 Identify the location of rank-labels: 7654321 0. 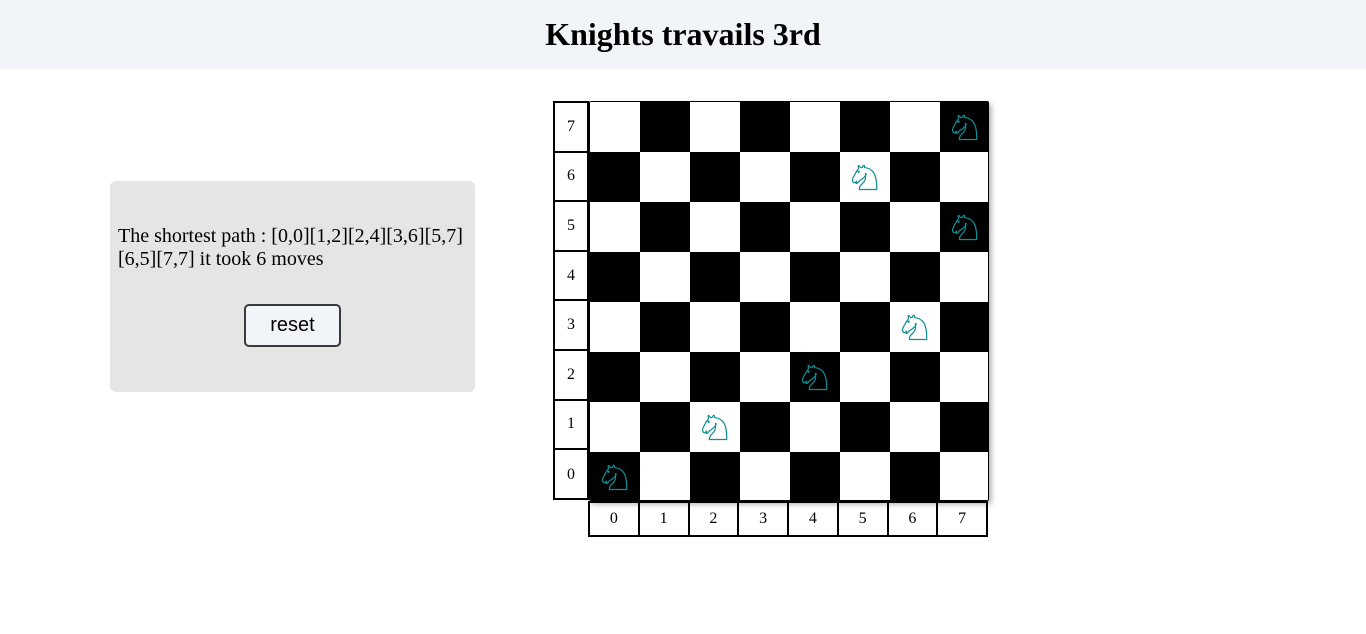
(571, 300).